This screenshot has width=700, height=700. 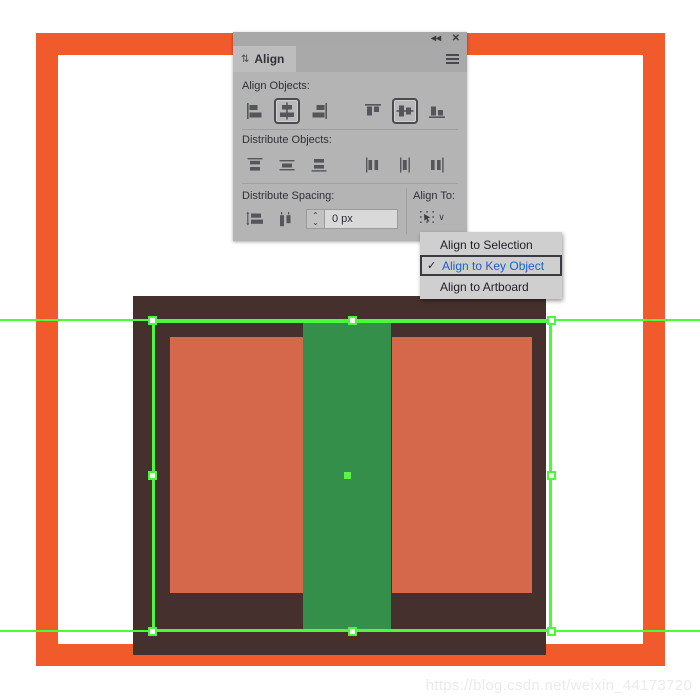 What do you see at coordinates (245, 59) in the screenshot?
I see `tab-grip-icon: ⇅` at bounding box center [245, 59].